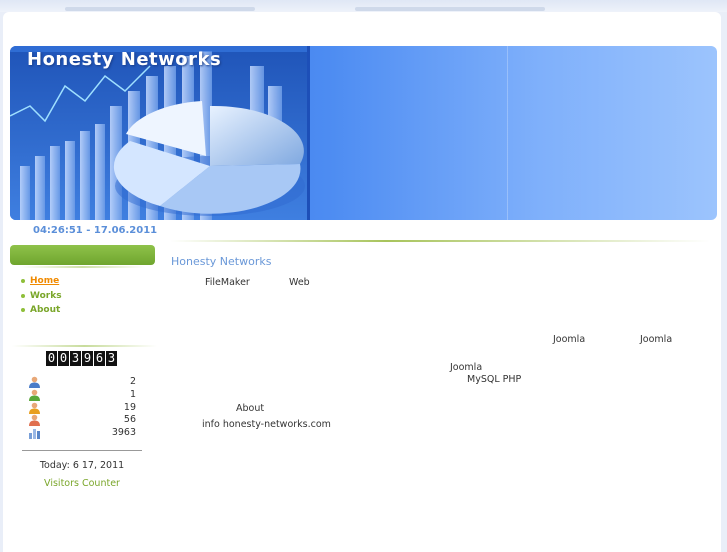  I want to click on stats-separator, so click(82, 450).